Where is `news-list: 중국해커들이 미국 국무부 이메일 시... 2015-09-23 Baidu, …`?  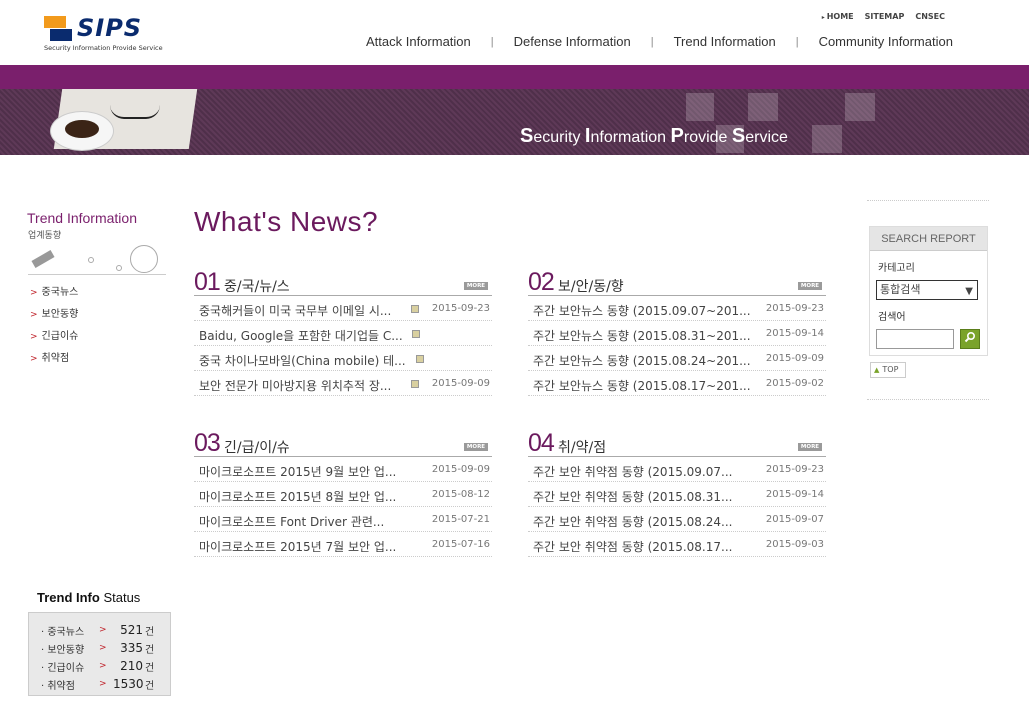
news-list: 중국해커들이 미국 국무부 이메일 시... 2015-09-23 Baidu, … is located at coordinates (343, 346).